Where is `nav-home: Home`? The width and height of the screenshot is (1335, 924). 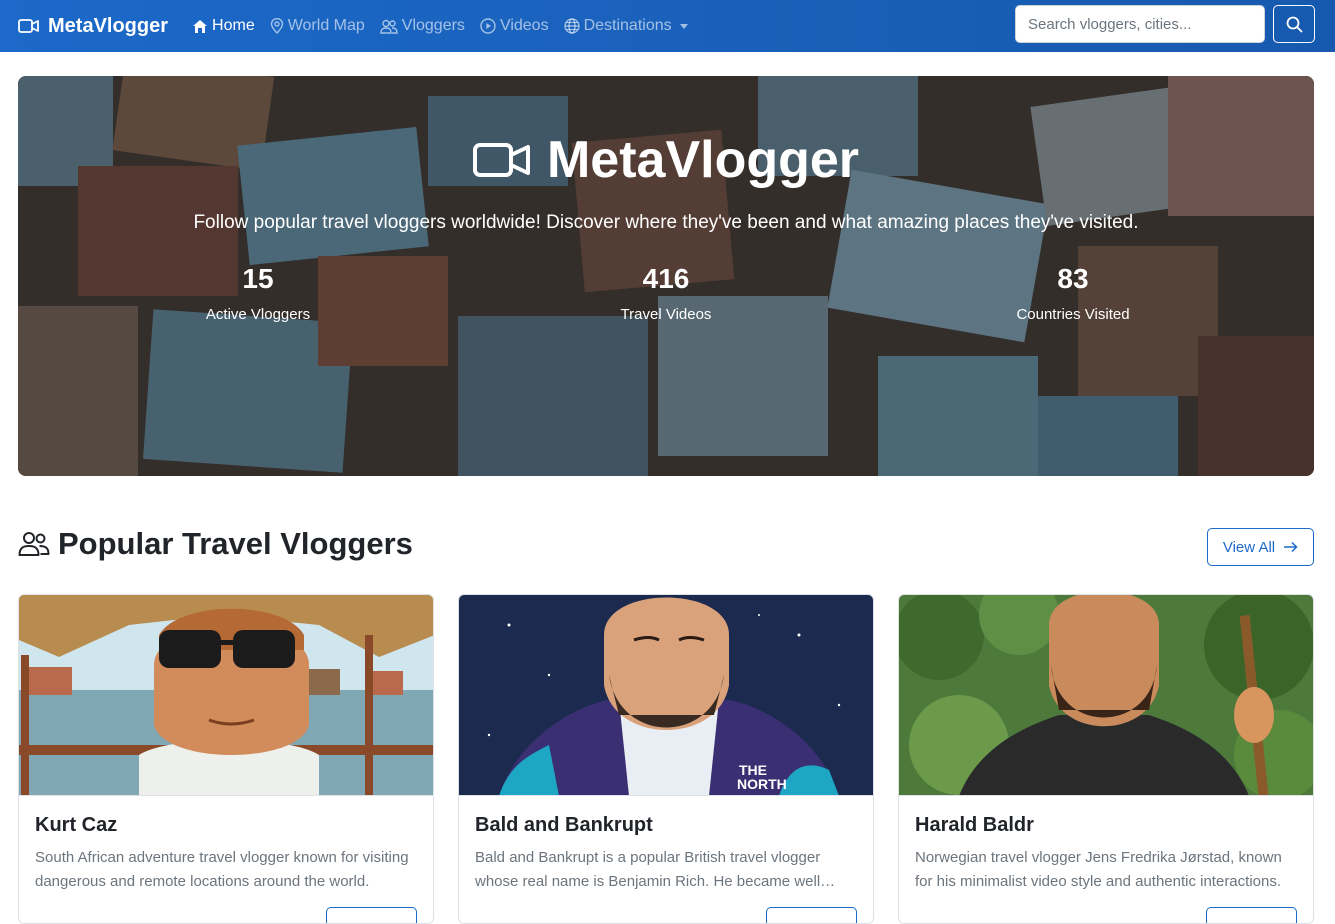 nav-home: Home is located at coordinates (223, 26).